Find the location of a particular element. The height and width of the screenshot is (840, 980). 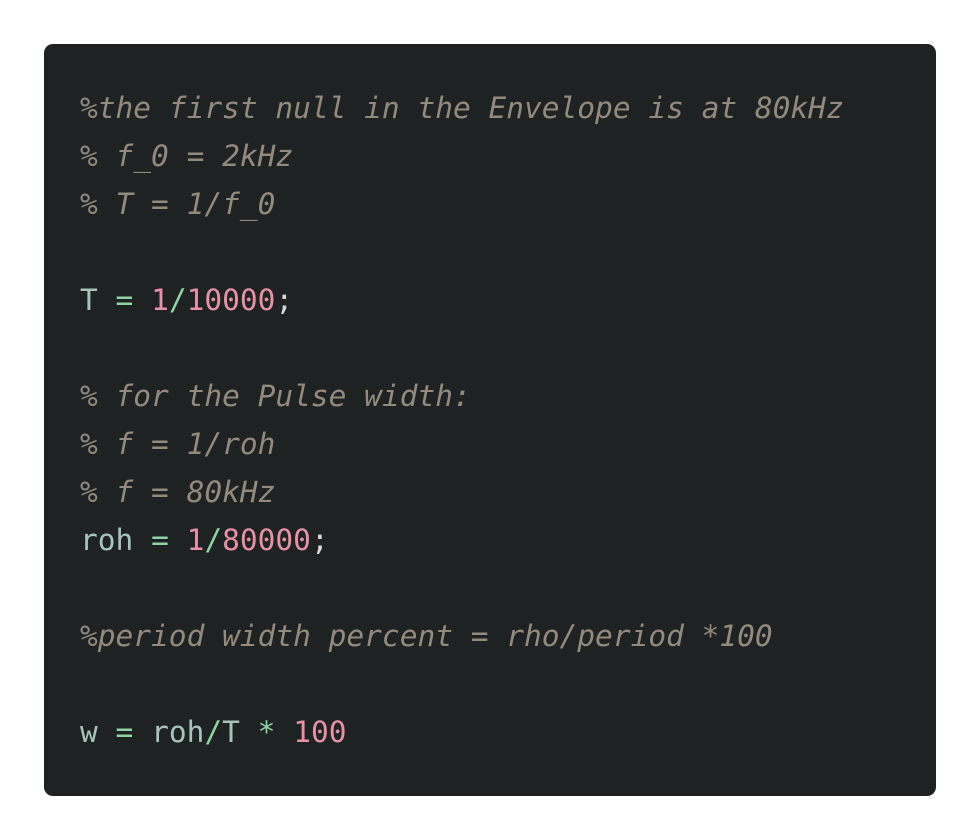

number-token: 80000 is located at coordinates (266, 540).